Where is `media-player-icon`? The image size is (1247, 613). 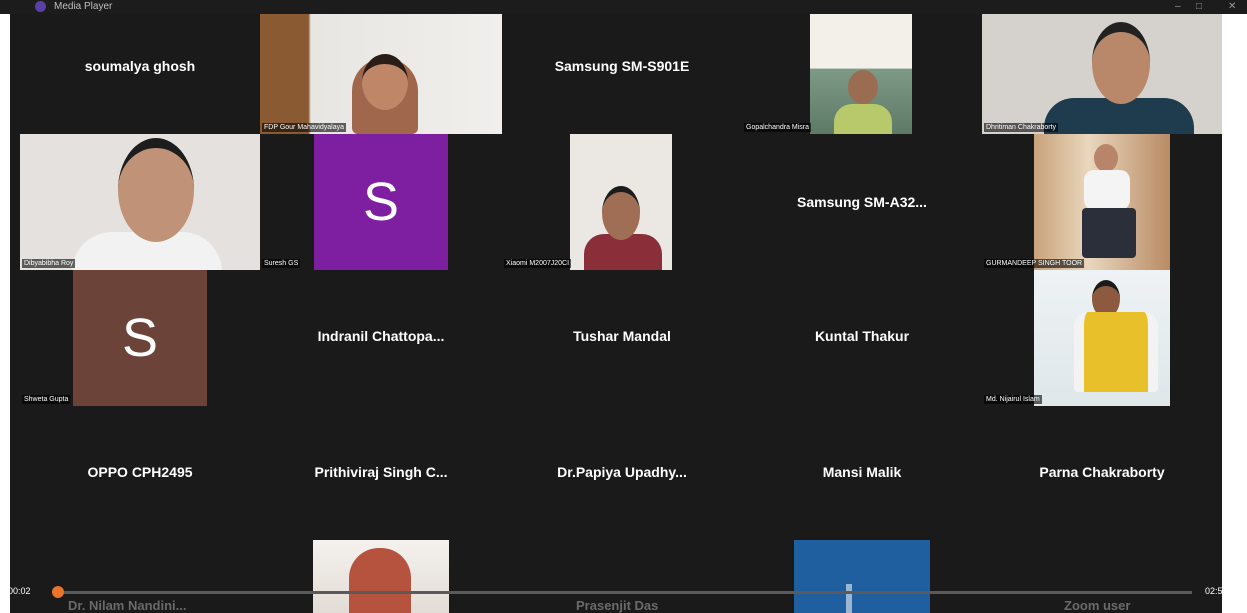 media-player-icon is located at coordinates (40, 6).